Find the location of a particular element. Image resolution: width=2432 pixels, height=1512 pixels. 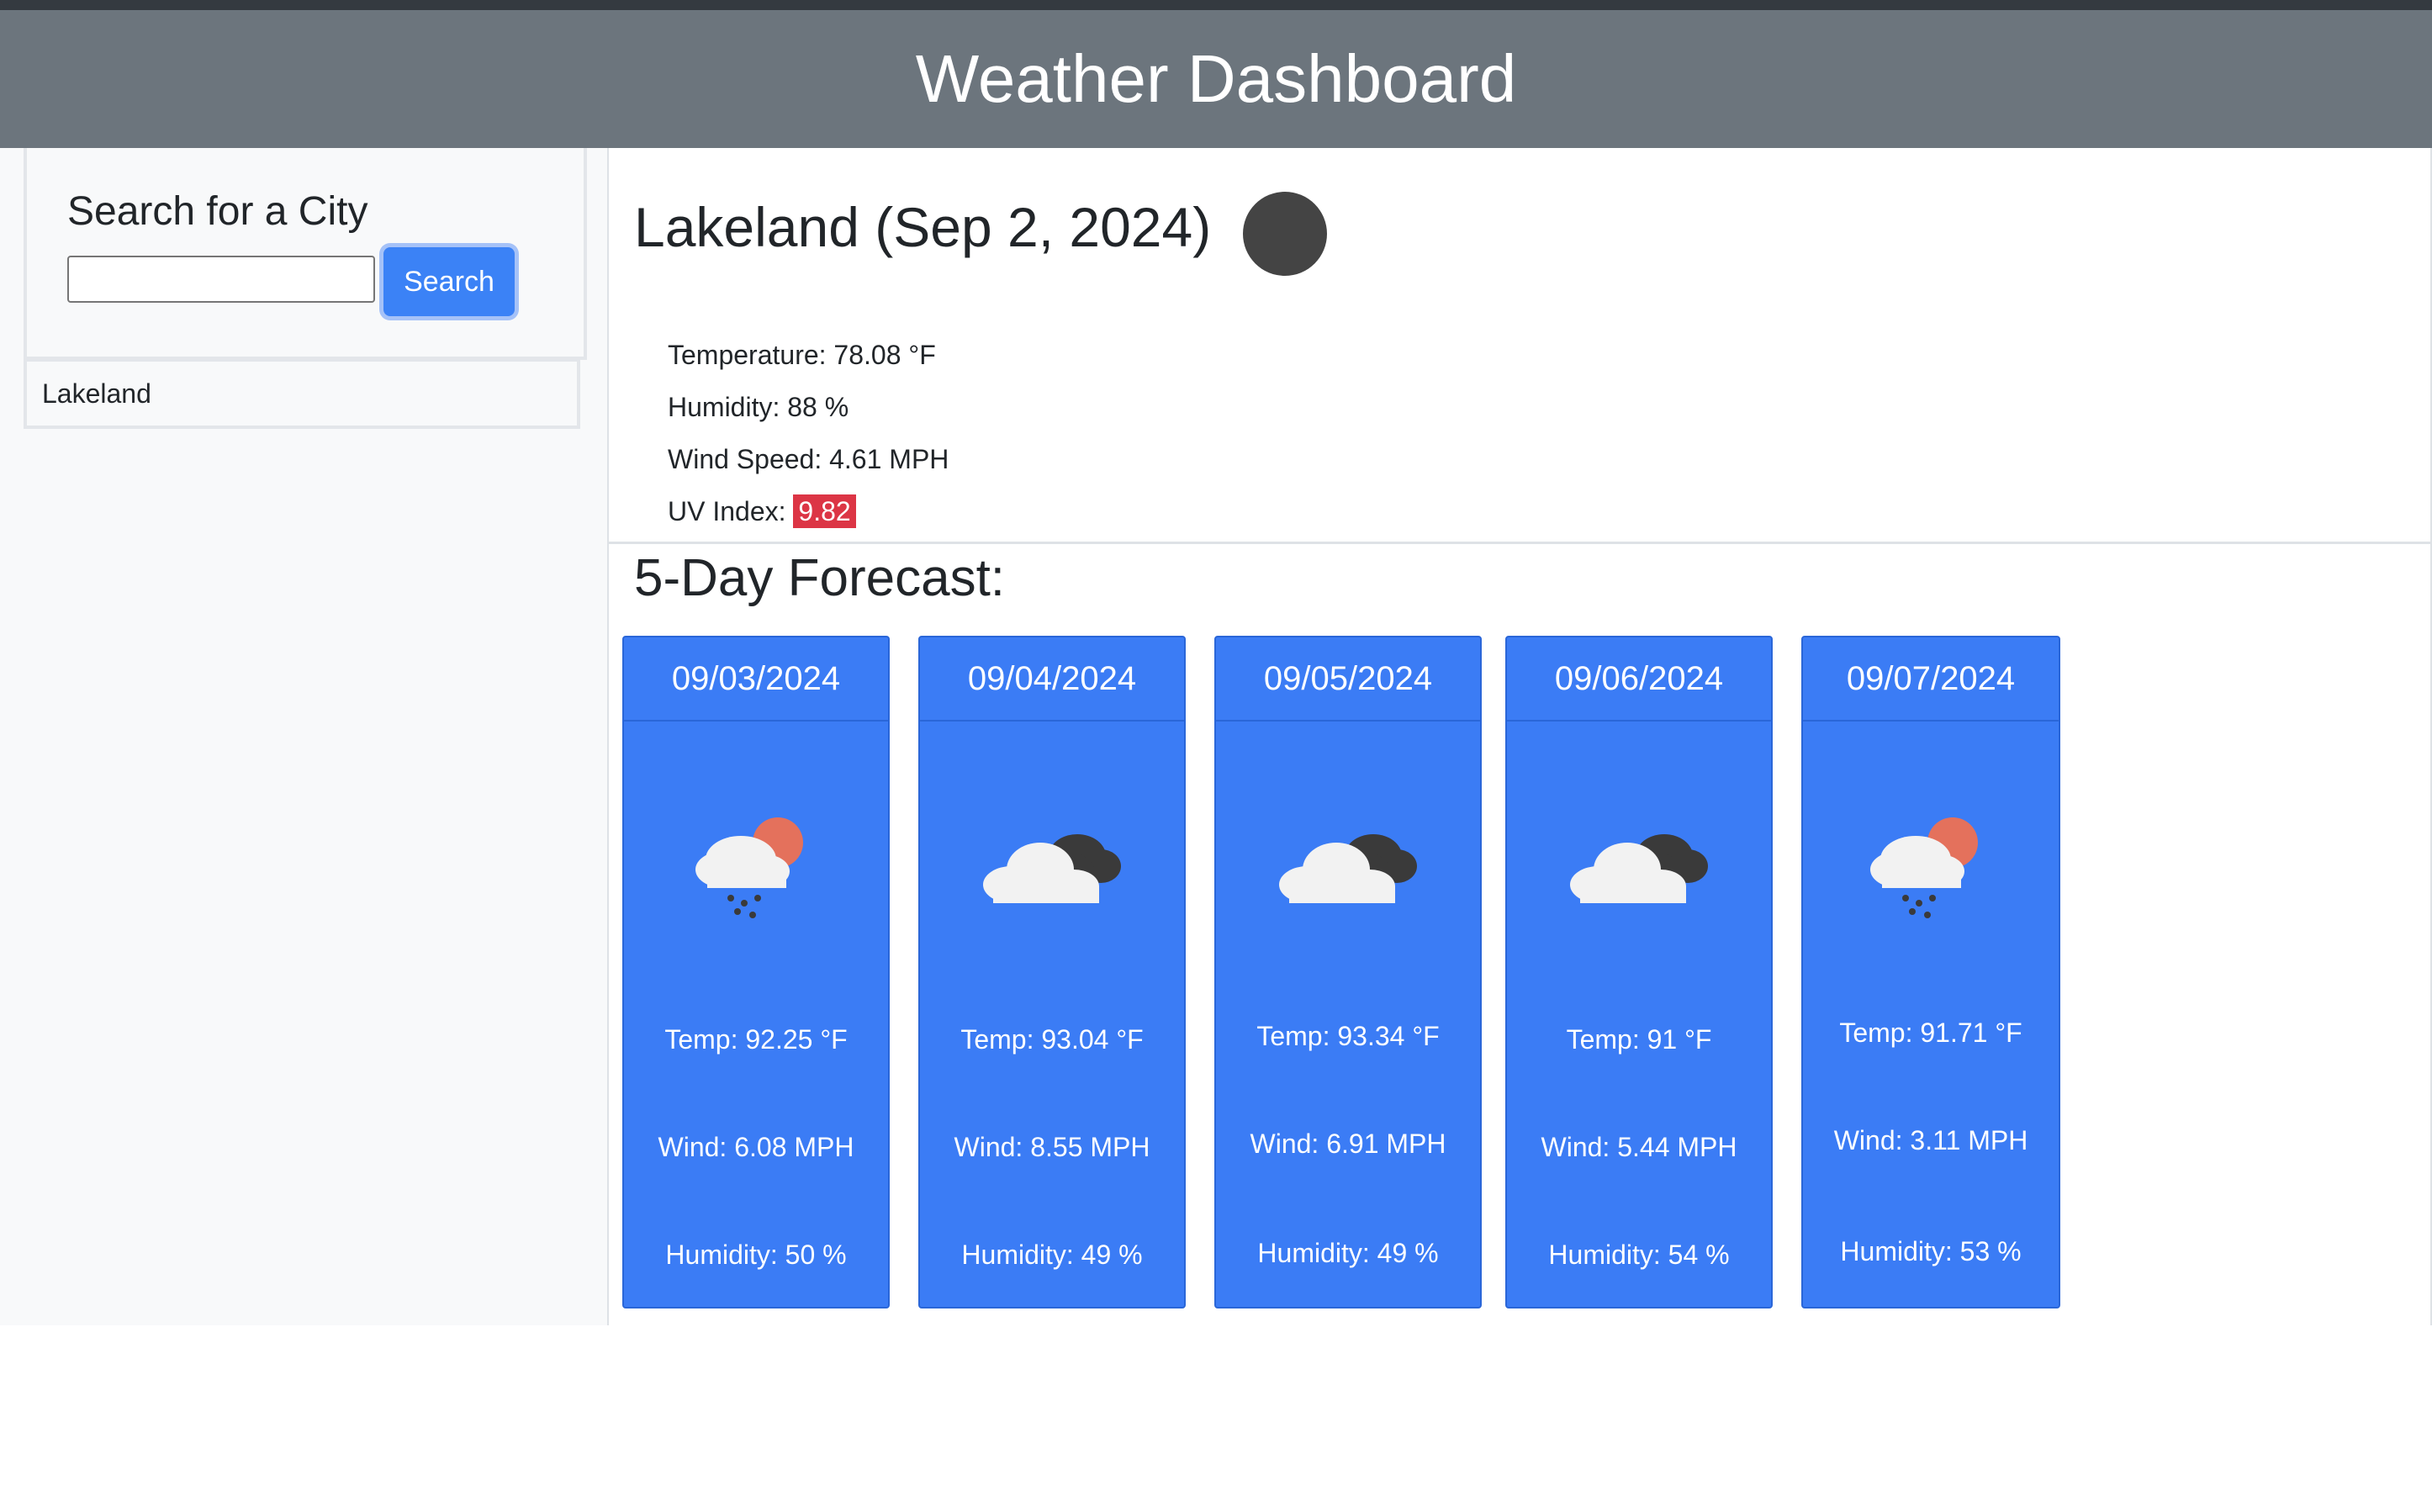

uv-badge: 9.82 is located at coordinates (824, 511).